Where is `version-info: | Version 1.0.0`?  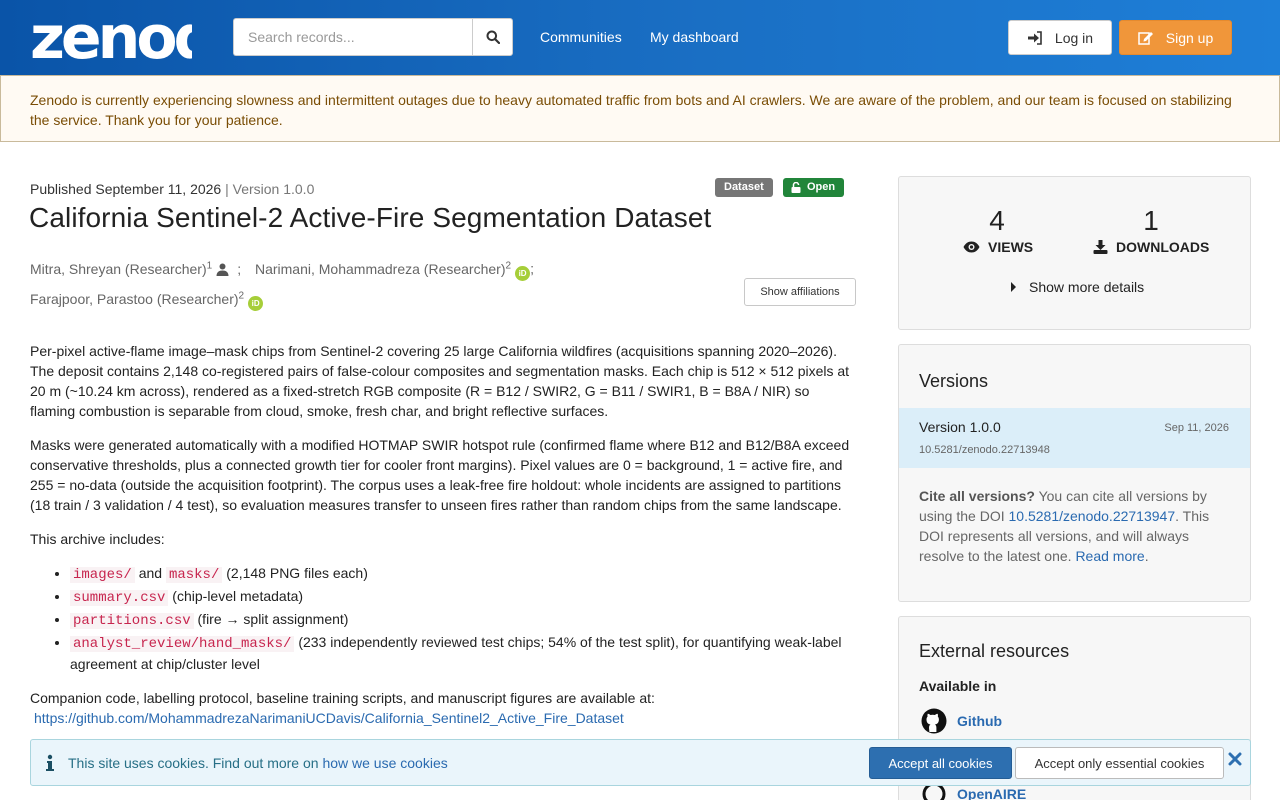 version-info: | Version 1.0.0 is located at coordinates (270, 189).